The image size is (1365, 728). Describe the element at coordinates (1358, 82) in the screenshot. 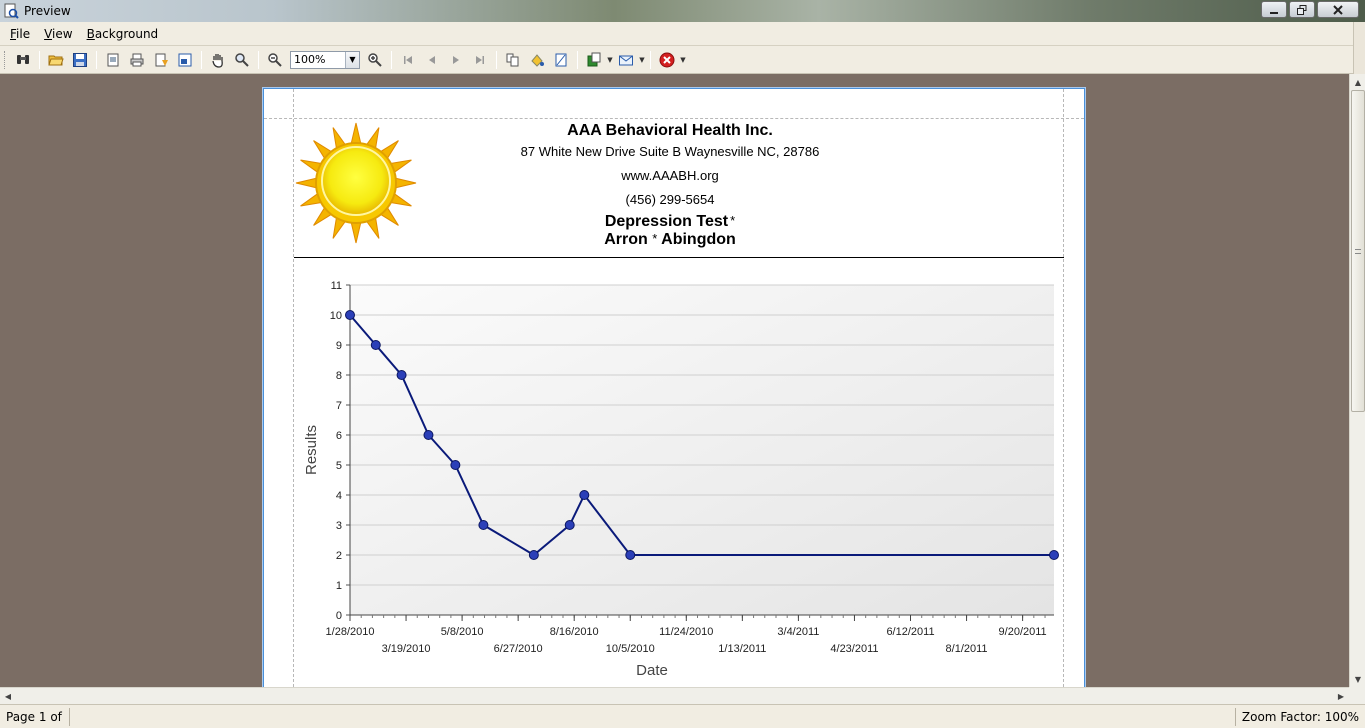

I see `scroll-up-icon: ▲` at that location.